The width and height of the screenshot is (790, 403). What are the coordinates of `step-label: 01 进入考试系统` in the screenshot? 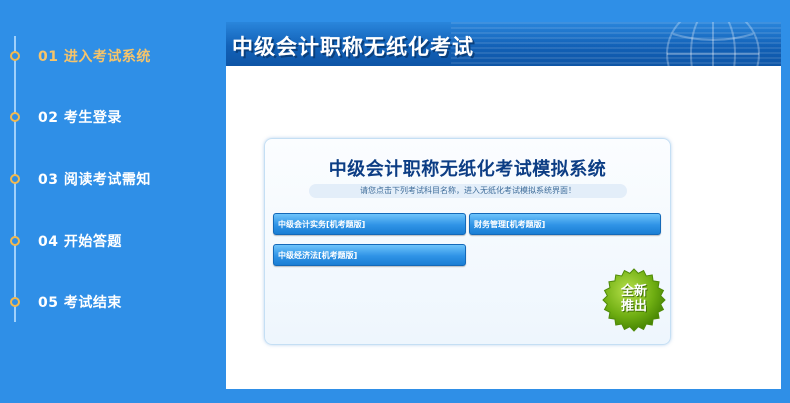 It's located at (94, 57).